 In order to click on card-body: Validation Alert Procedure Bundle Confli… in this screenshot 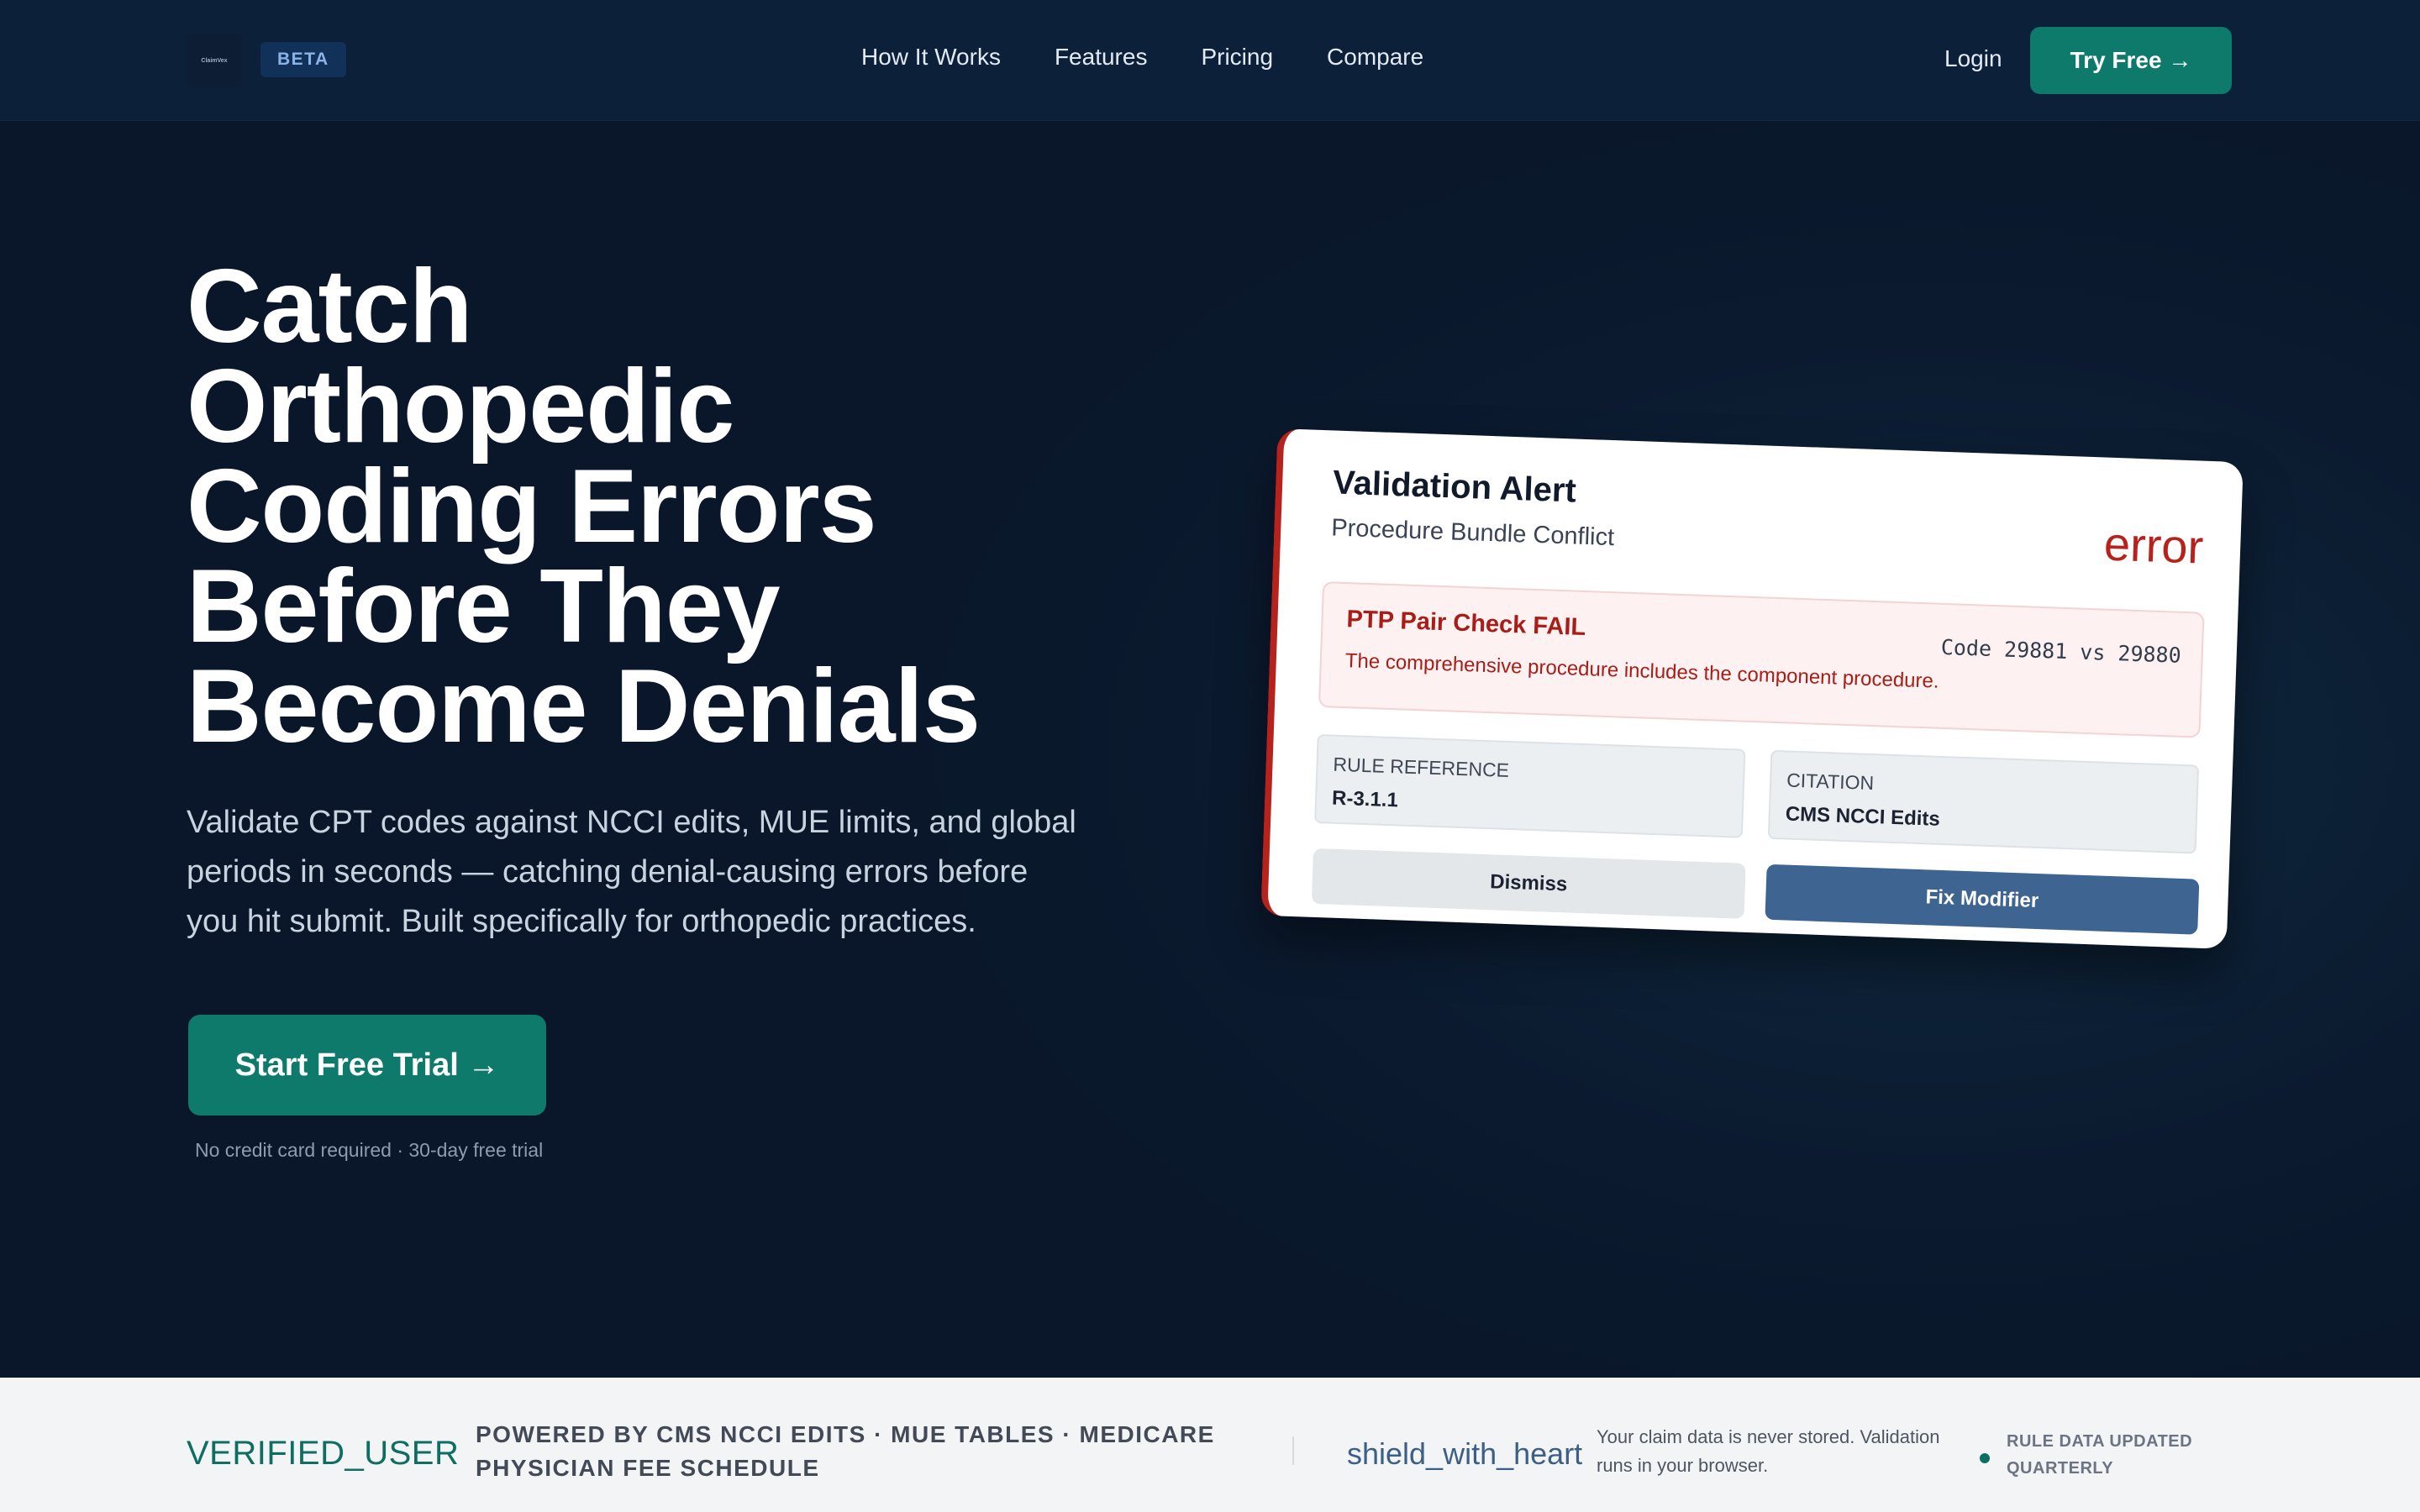, I will do `click(1752, 688)`.